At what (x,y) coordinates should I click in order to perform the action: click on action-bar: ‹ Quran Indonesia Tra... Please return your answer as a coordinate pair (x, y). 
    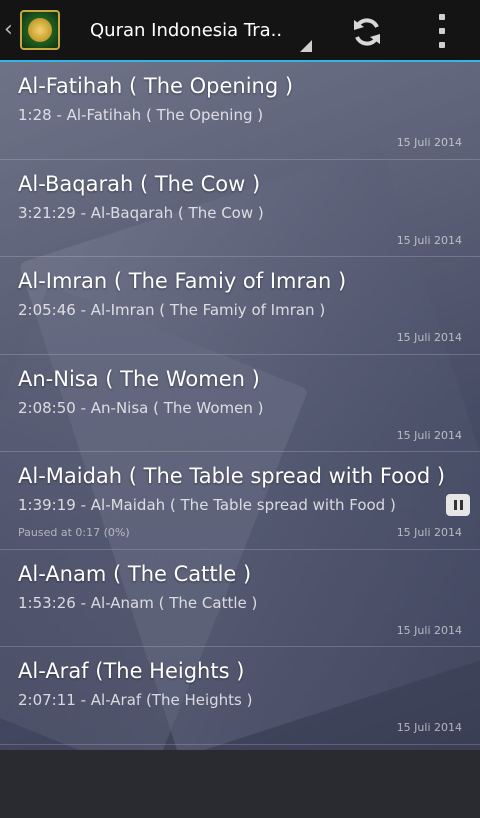
    Looking at the image, I should click on (240, 31).